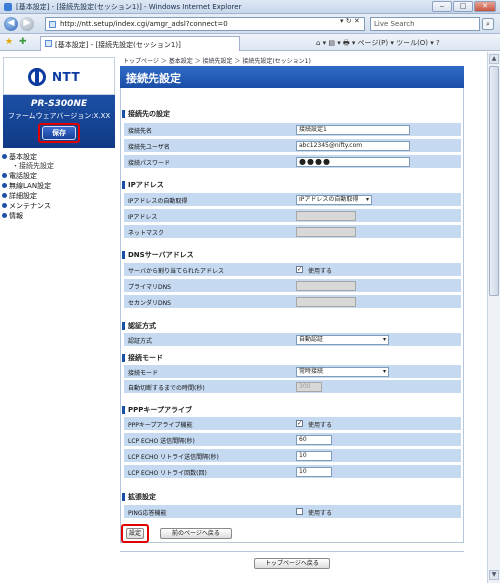 Image resolution: width=500 pixels, height=583 pixels. What do you see at coordinates (353, 146) in the screenshot?
I see `connection-user-input: abc12345@nifty.com` at bounding box center [353, 146].